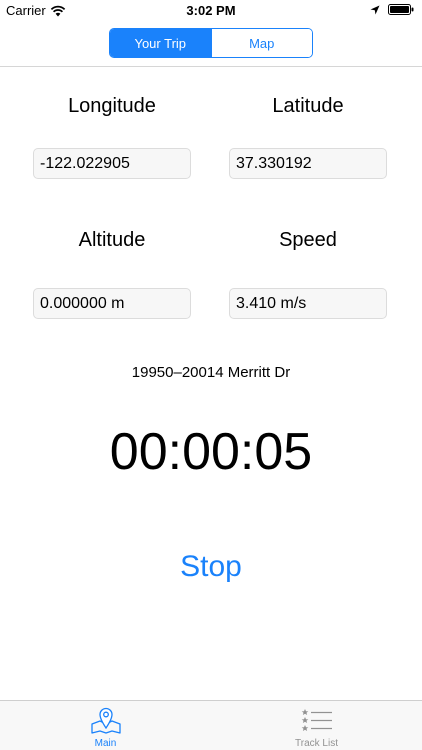 The height and width of the screenshot is (750, 422). Describe the element at coordinates (261, 43) in the screenshot. I see `segment-map: Map` at that location.